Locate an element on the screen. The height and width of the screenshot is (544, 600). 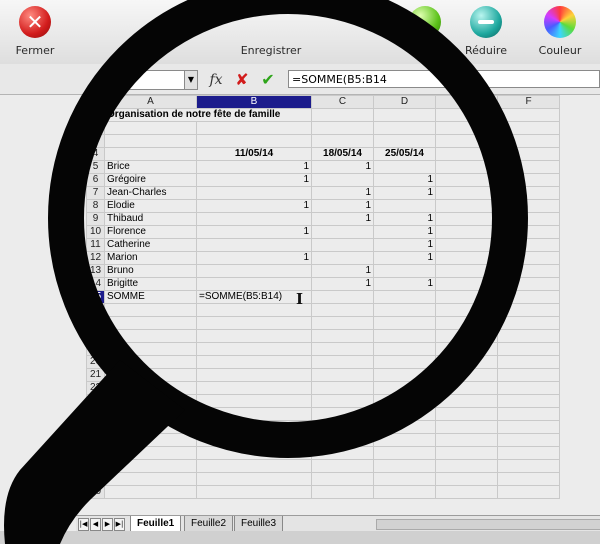
row-header: 2 is located at coordinates (95, 128).